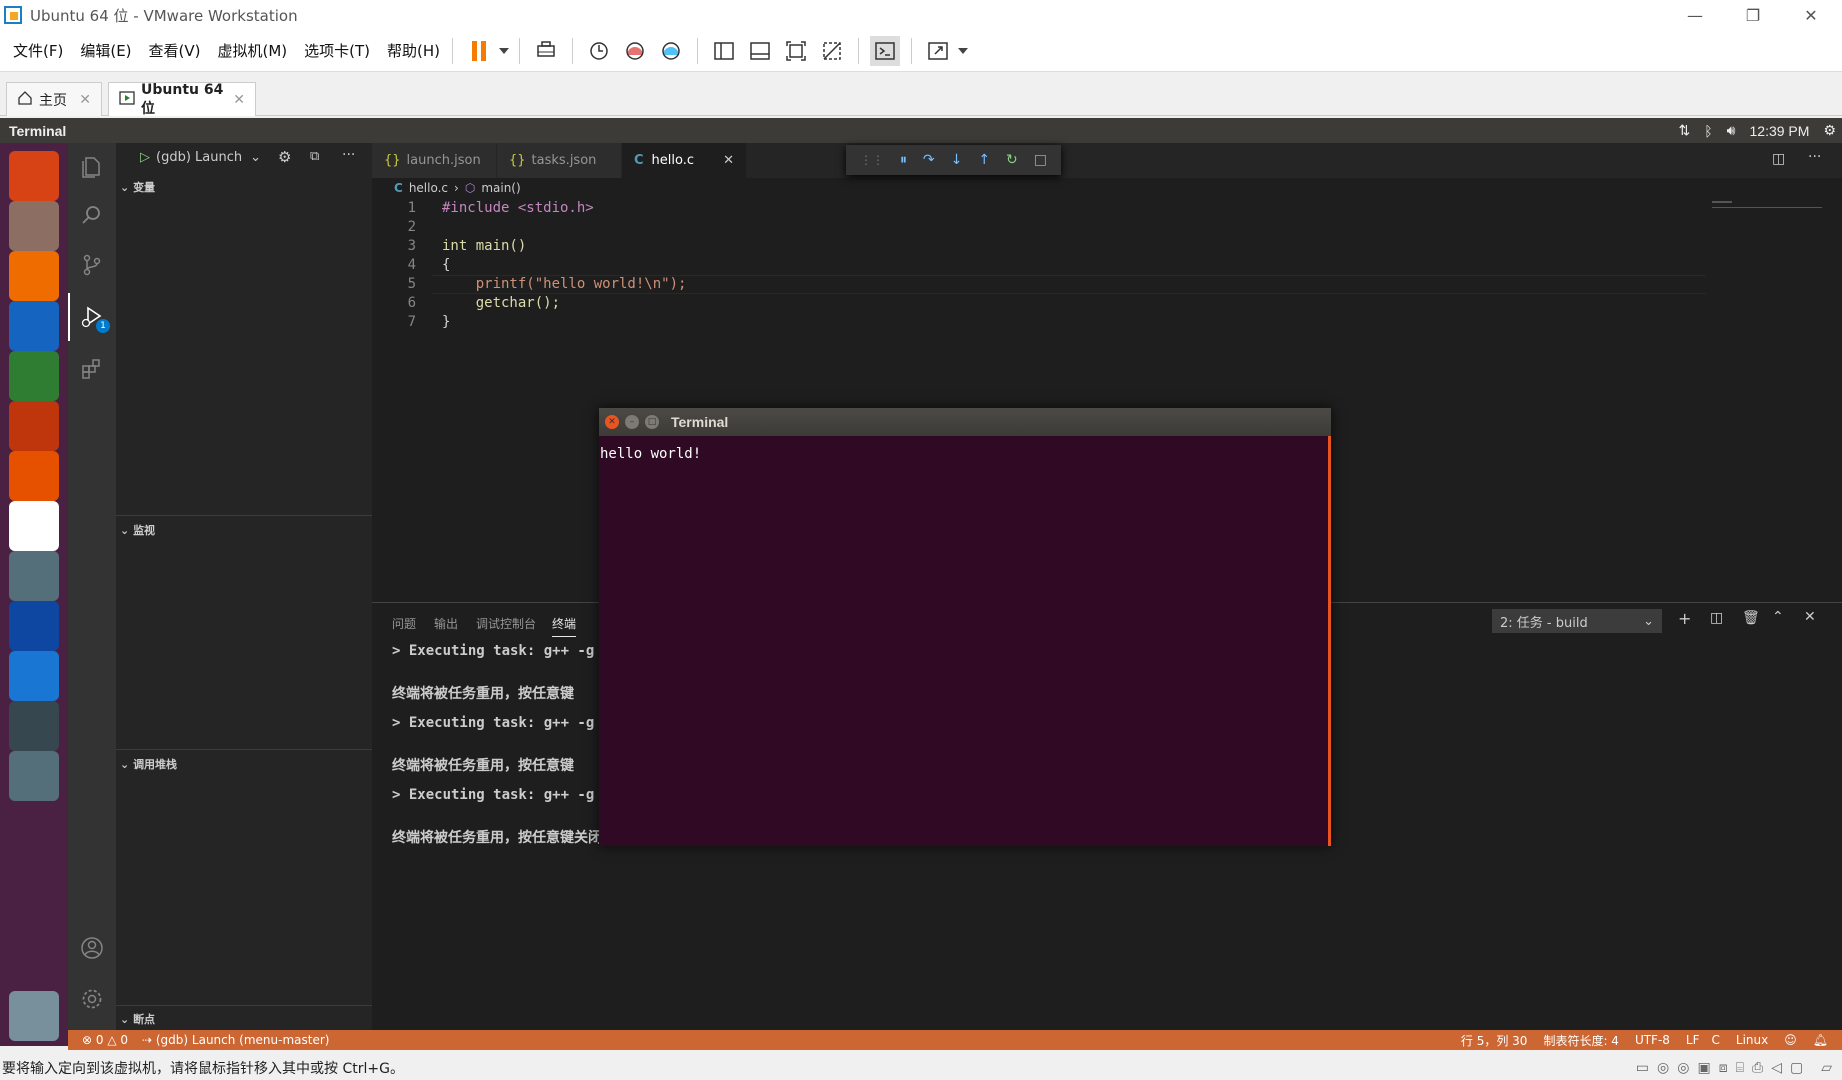  I want to click on run-debug-icon: 1, so click(94, 318).